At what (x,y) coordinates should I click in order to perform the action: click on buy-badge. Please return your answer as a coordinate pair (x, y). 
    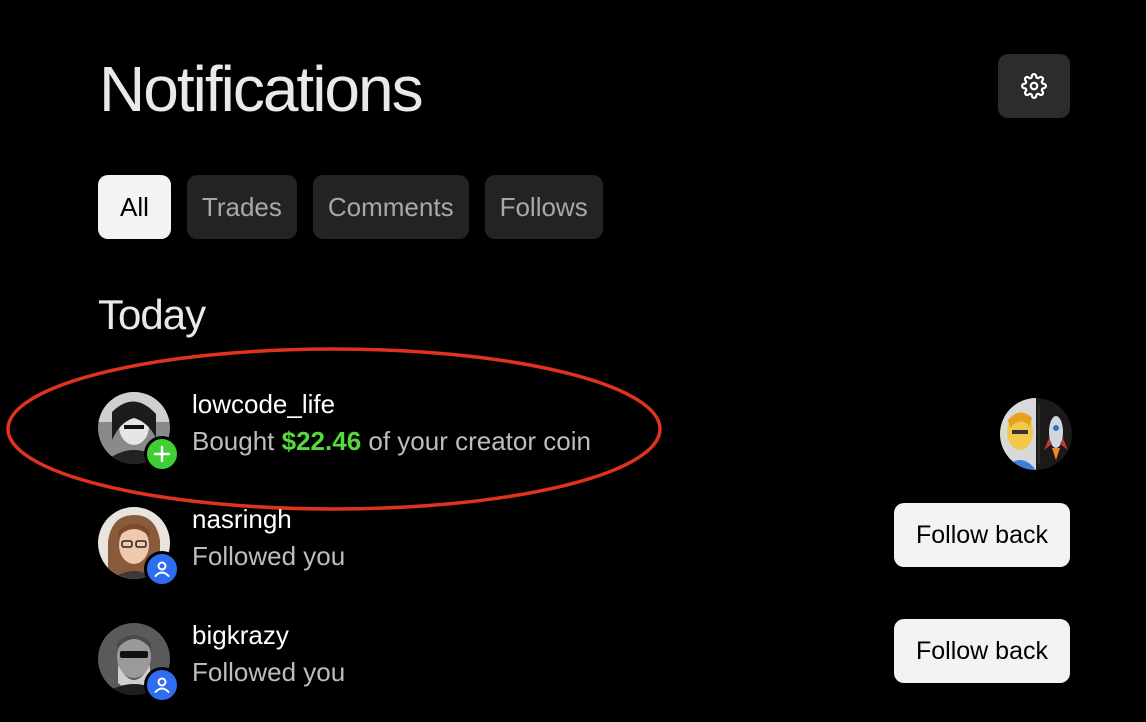
    Looking at the image, I should click on (162, 454).